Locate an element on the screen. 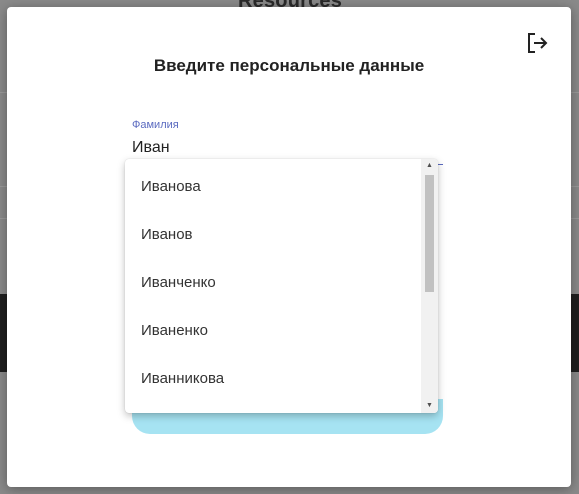 The image size is (579, 494). surname-field: Фамилия is located at coordinates (287, 141).